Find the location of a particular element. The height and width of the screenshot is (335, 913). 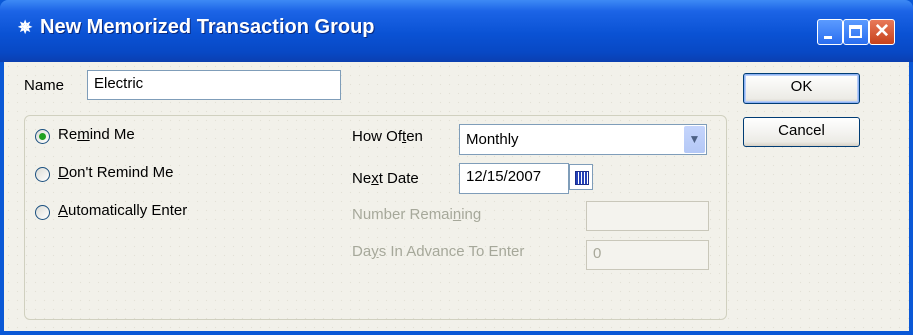

close-button: ✕ is located at coordinates (882, 32).